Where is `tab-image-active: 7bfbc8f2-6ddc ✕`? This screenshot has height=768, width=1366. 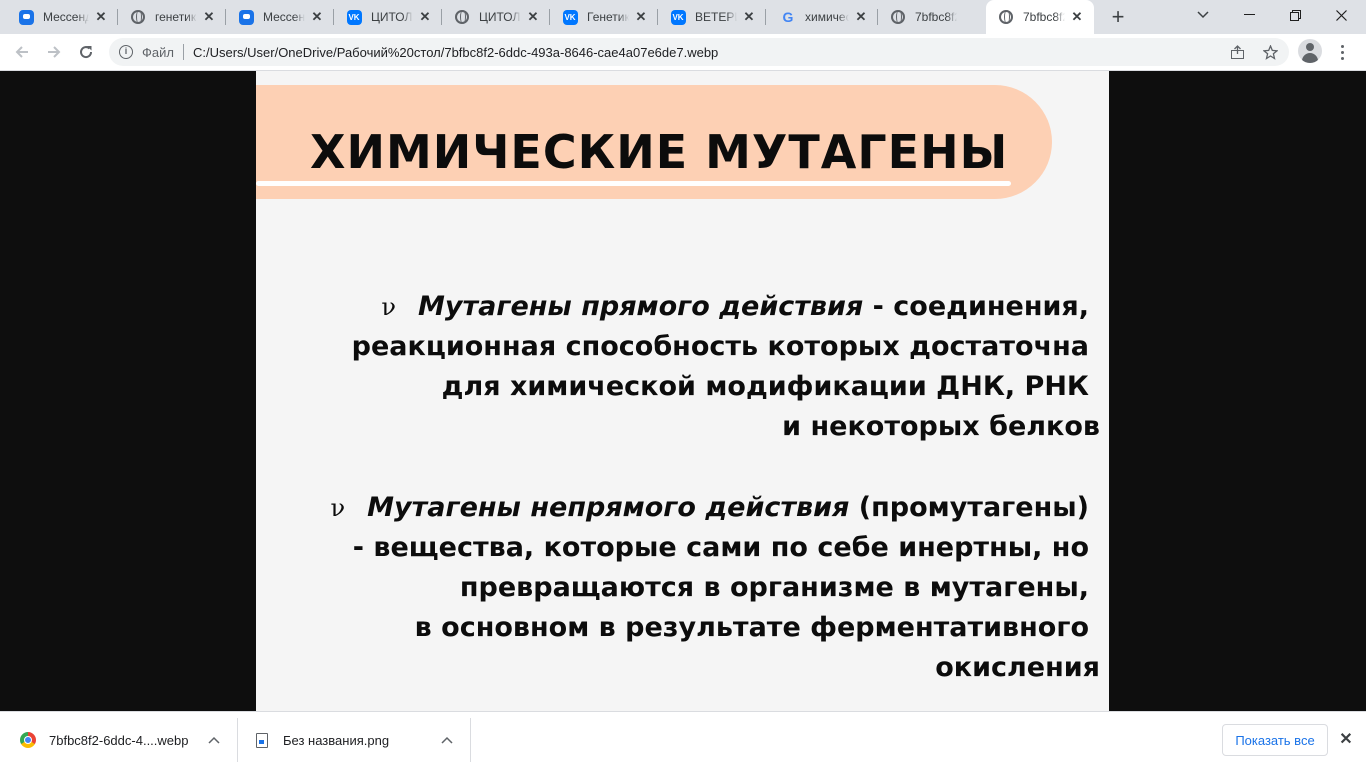 tab-image-active: 7bfbc8f2-6ddc ✕ is located at coordinates (1040, 17).